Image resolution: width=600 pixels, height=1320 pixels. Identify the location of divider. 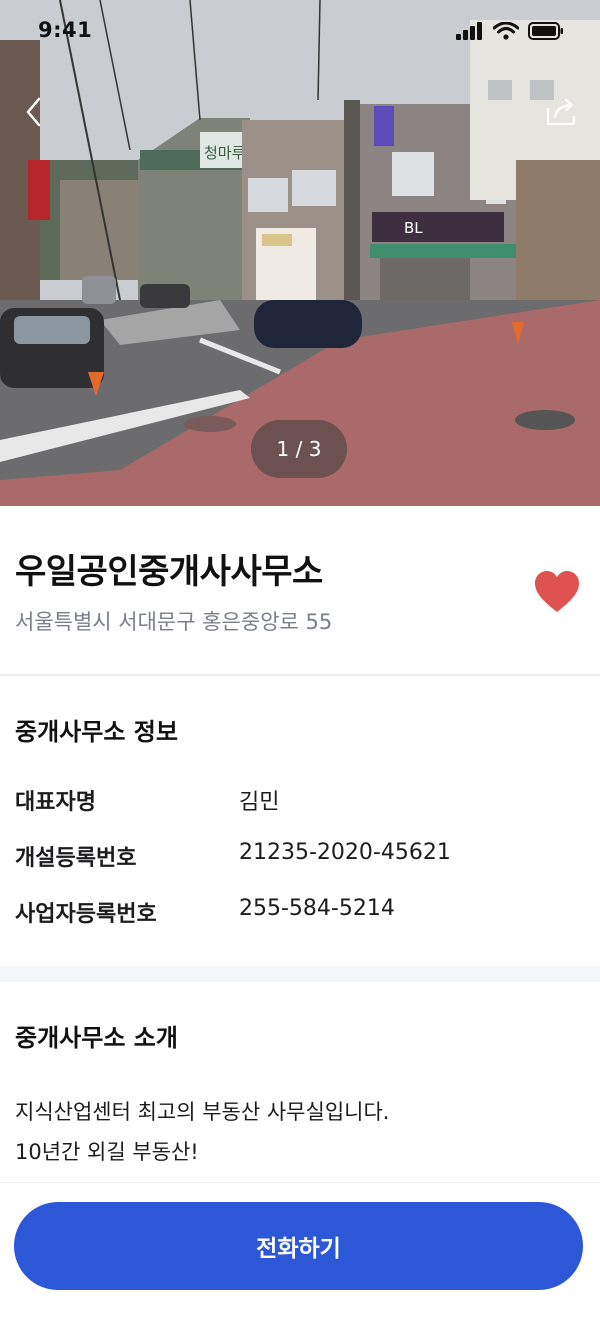
(300, 675).